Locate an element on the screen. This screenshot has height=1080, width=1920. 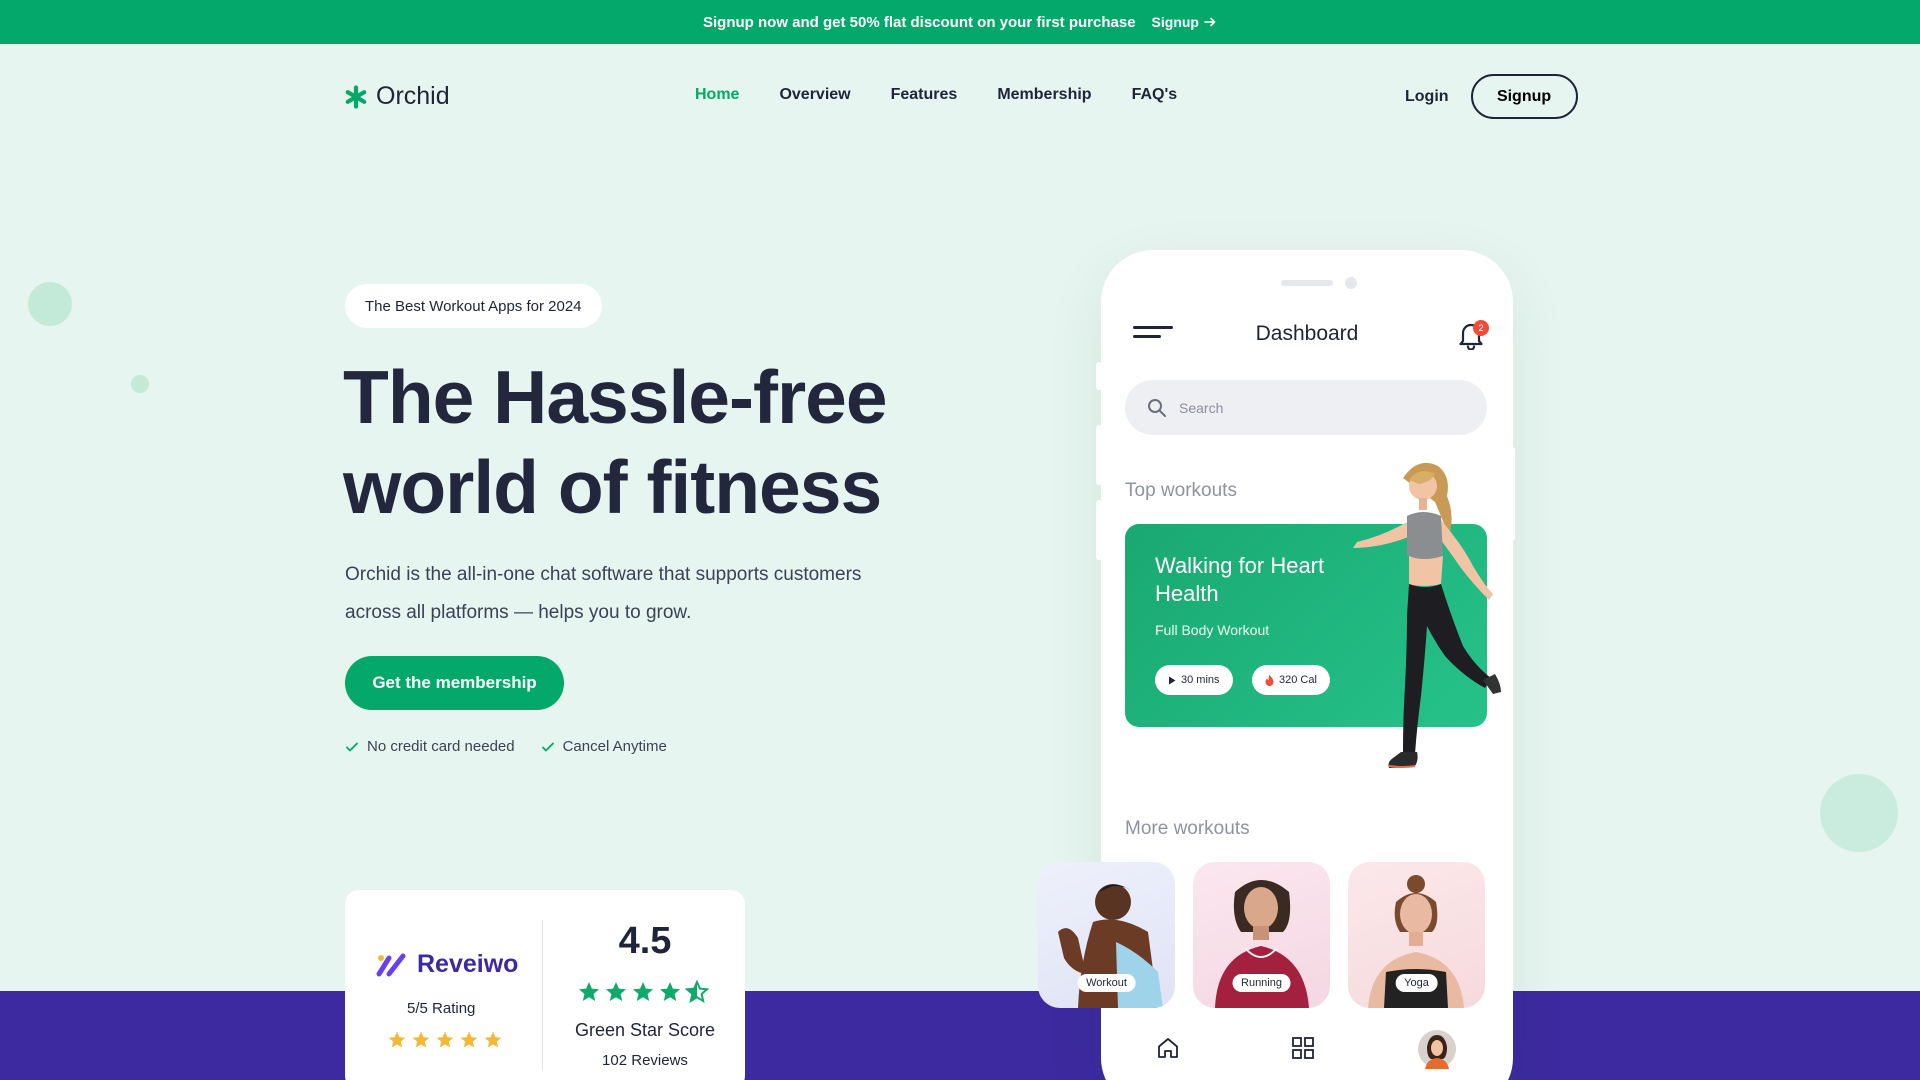
workout-thumb-workout: Workout is located at coordinates (1106, 935).